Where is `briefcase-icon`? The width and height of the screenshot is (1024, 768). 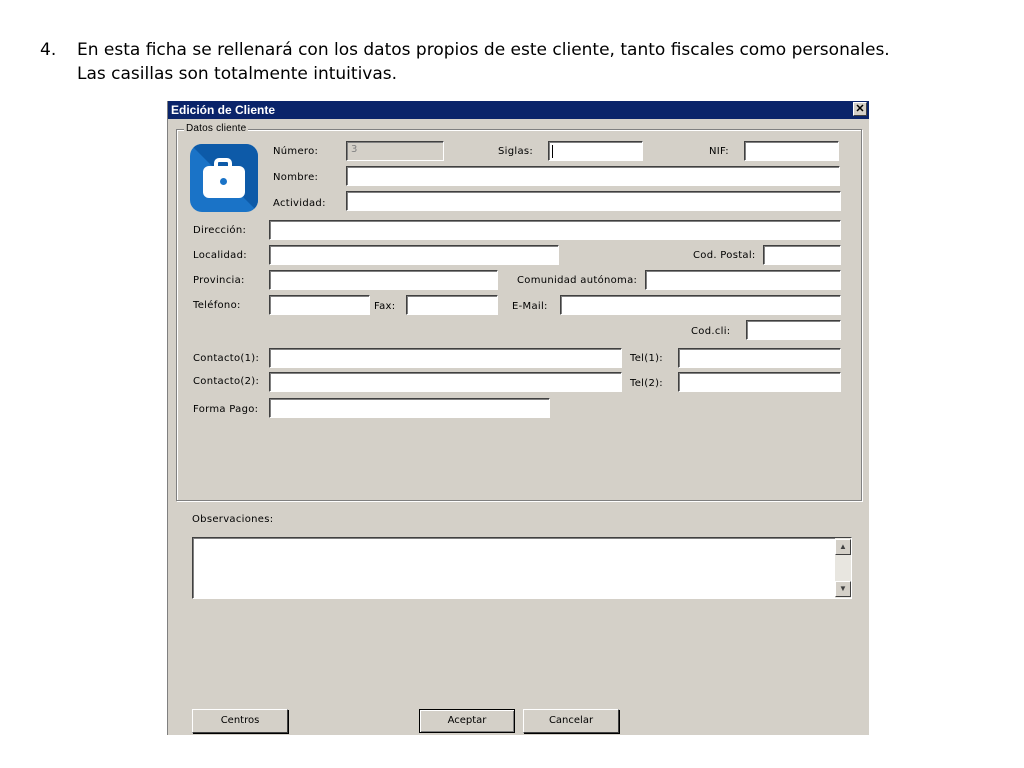
briefcase-icon is located at coordinates (224, 178).